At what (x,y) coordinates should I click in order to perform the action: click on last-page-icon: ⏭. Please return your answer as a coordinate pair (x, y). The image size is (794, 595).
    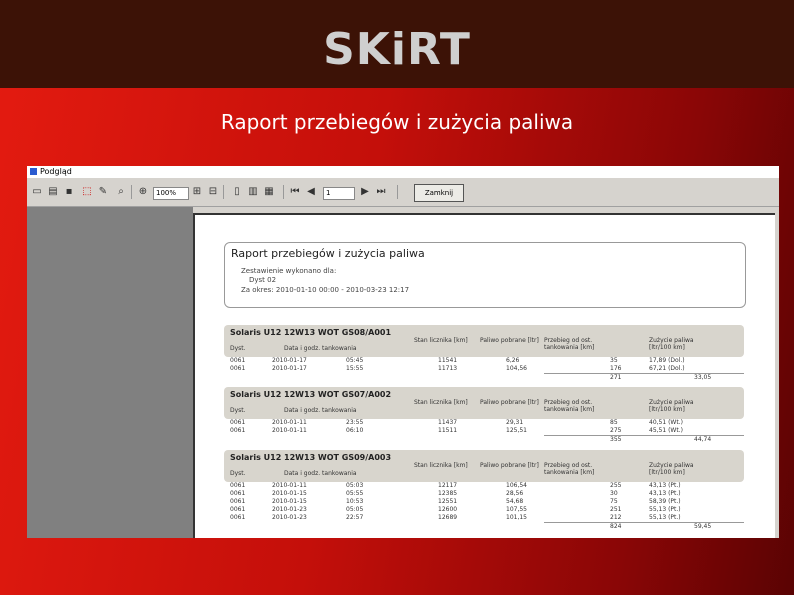
    Looking at the image, I should click on (381, 192).